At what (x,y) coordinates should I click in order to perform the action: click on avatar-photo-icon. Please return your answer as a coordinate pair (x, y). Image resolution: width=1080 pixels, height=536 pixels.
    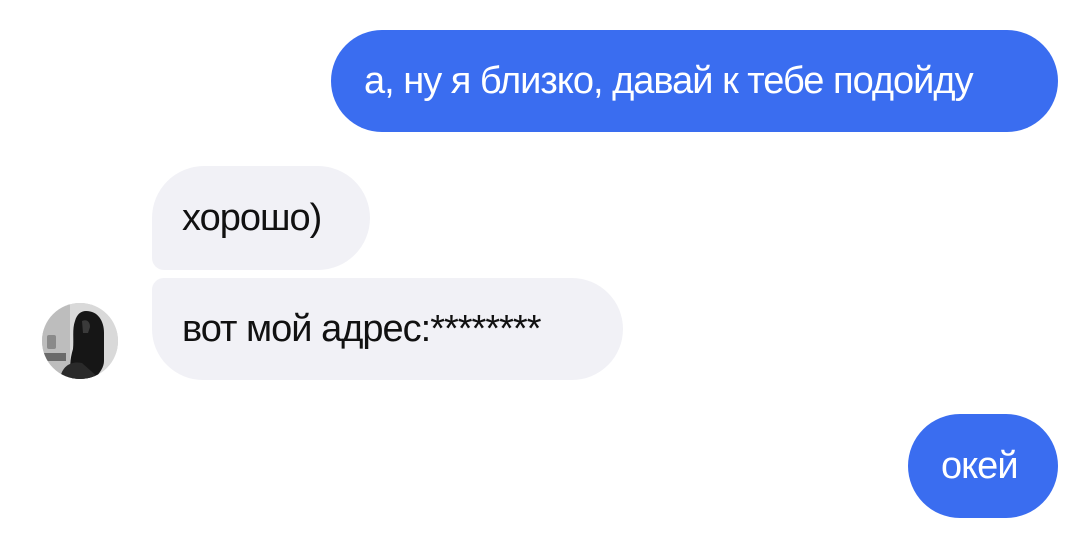
    Looking at the image, I should click on (80, 341).